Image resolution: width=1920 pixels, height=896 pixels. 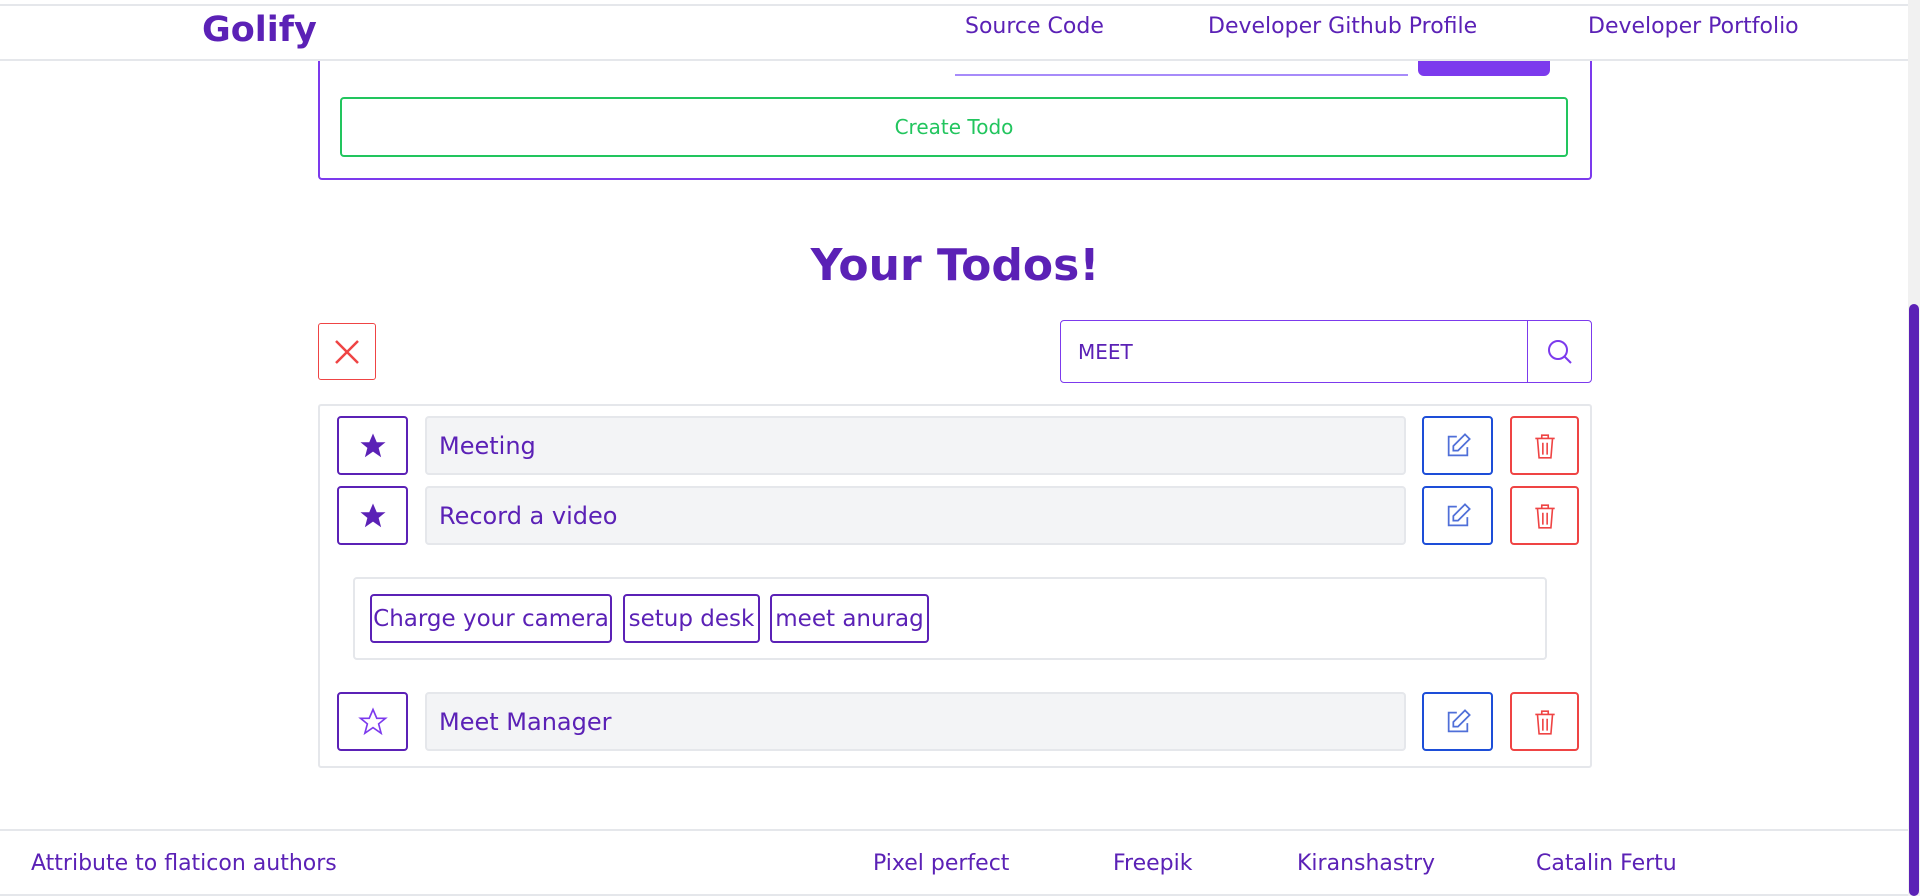 I want to click on todo-input-partial, so click(x=1181, y=75).